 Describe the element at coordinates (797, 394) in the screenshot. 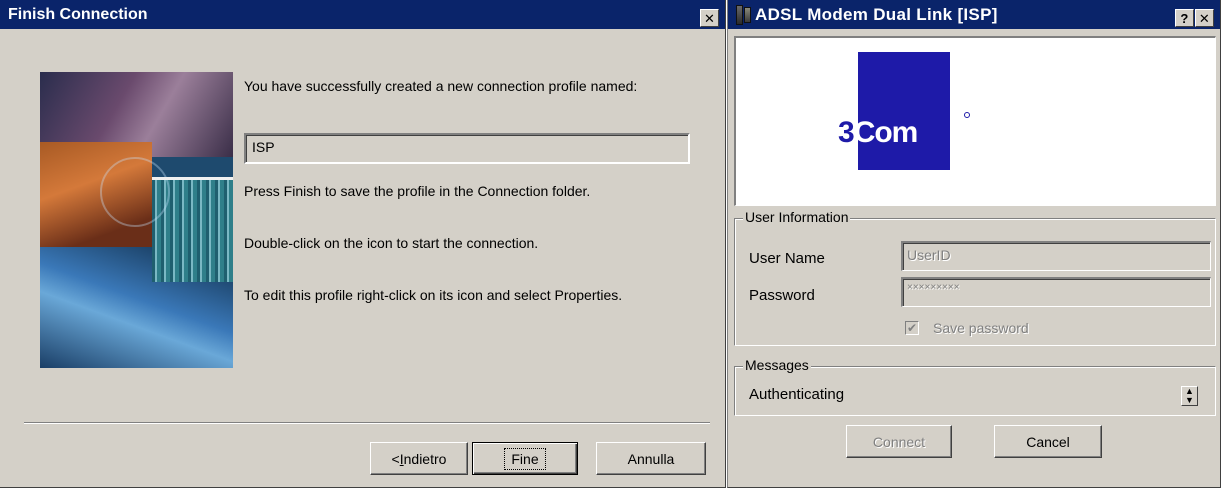

I see `status-message: Authenticating` at that location.